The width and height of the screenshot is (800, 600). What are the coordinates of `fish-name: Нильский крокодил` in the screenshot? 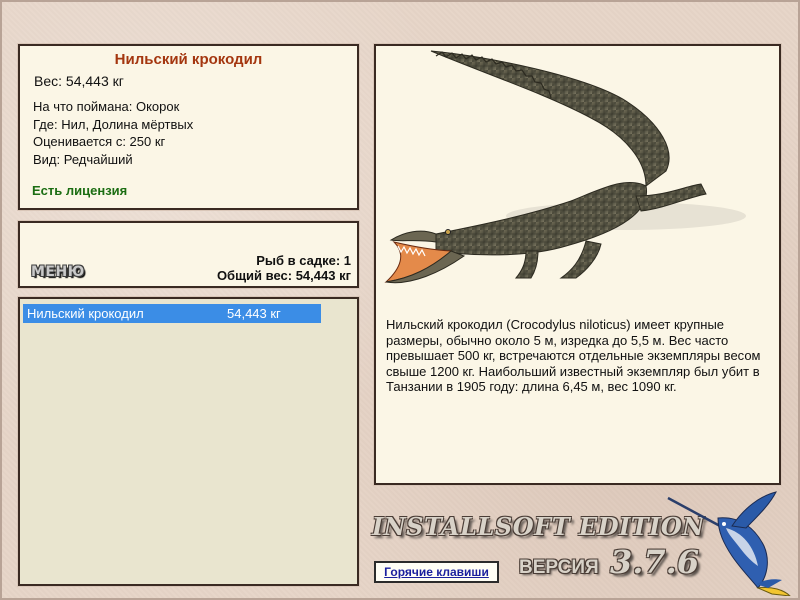 It's located at (188, 59).